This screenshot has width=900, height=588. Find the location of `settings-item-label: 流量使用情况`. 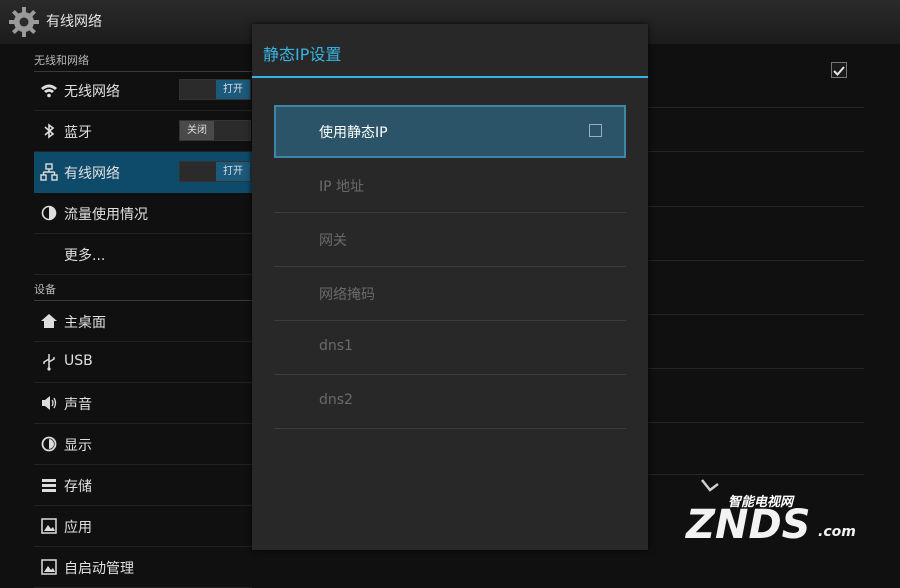

settings-item-label: 流量使用情况 is located at coordinates (106, 215).